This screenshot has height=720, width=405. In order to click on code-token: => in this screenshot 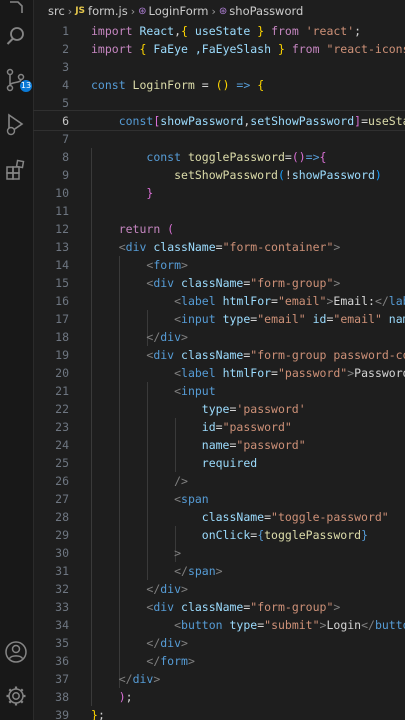, I will do `click(312, 157)`.